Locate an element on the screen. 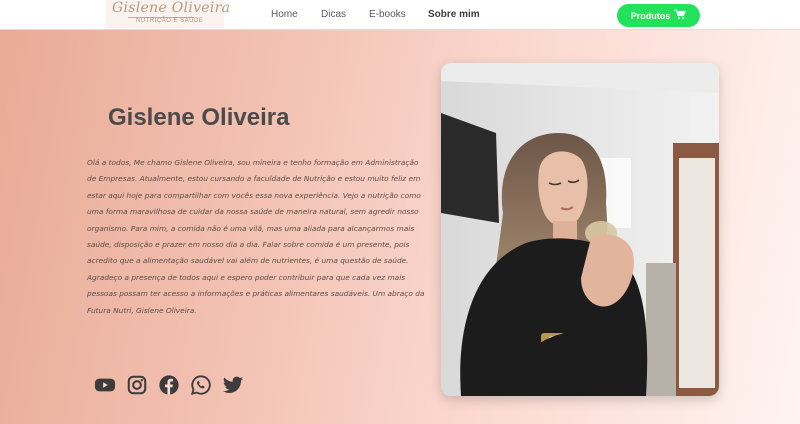 The width and height of the screenshot is (800, 424). logo-script-text: Gislene Oliveira is located at coordinates (171, 8).